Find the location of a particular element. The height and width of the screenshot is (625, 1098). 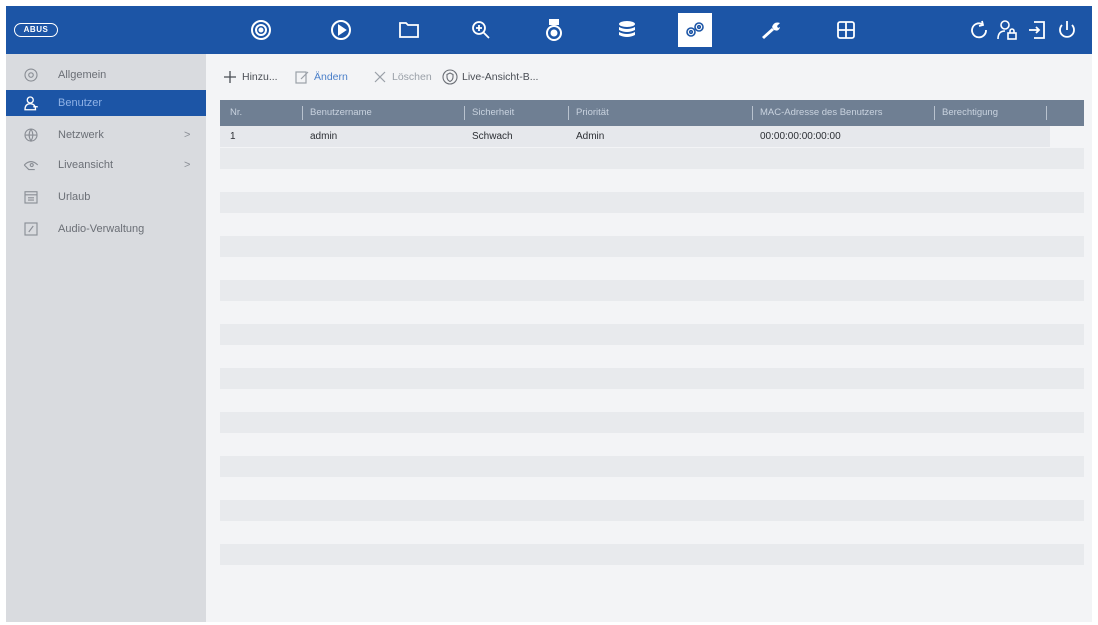

logout-icon is located at coordinates (1037, 30).